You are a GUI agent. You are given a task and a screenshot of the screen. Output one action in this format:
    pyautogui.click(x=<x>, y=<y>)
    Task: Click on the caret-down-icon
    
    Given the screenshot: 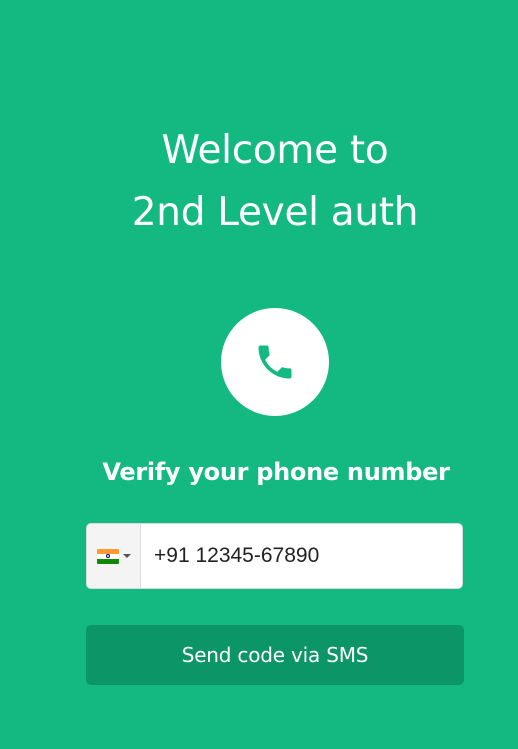 What is the action you would take?
    pyautogui.click(x=126, y=556)
    